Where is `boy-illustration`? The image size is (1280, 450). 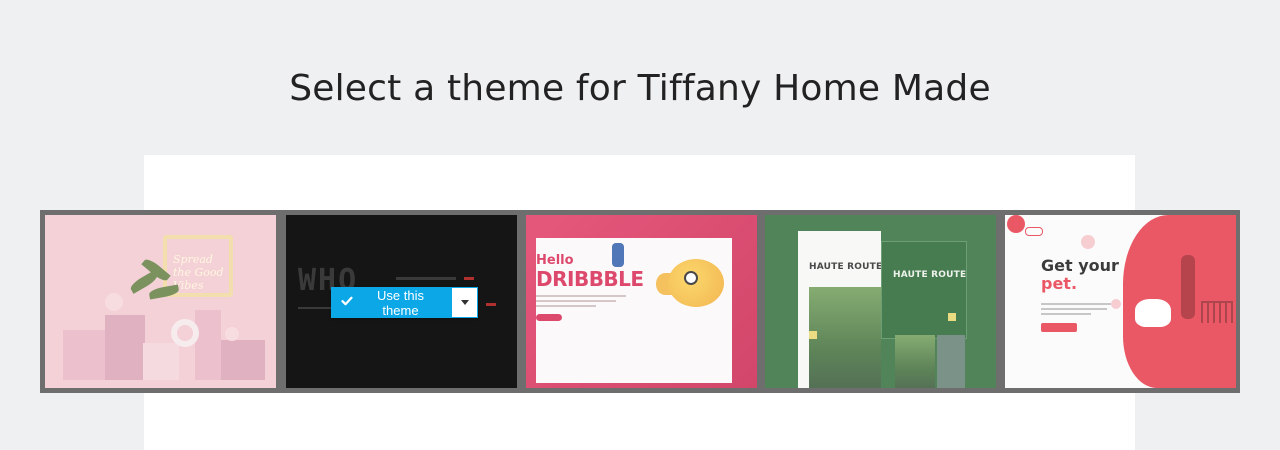
boy-illustration is located at coordinates (618, 255).